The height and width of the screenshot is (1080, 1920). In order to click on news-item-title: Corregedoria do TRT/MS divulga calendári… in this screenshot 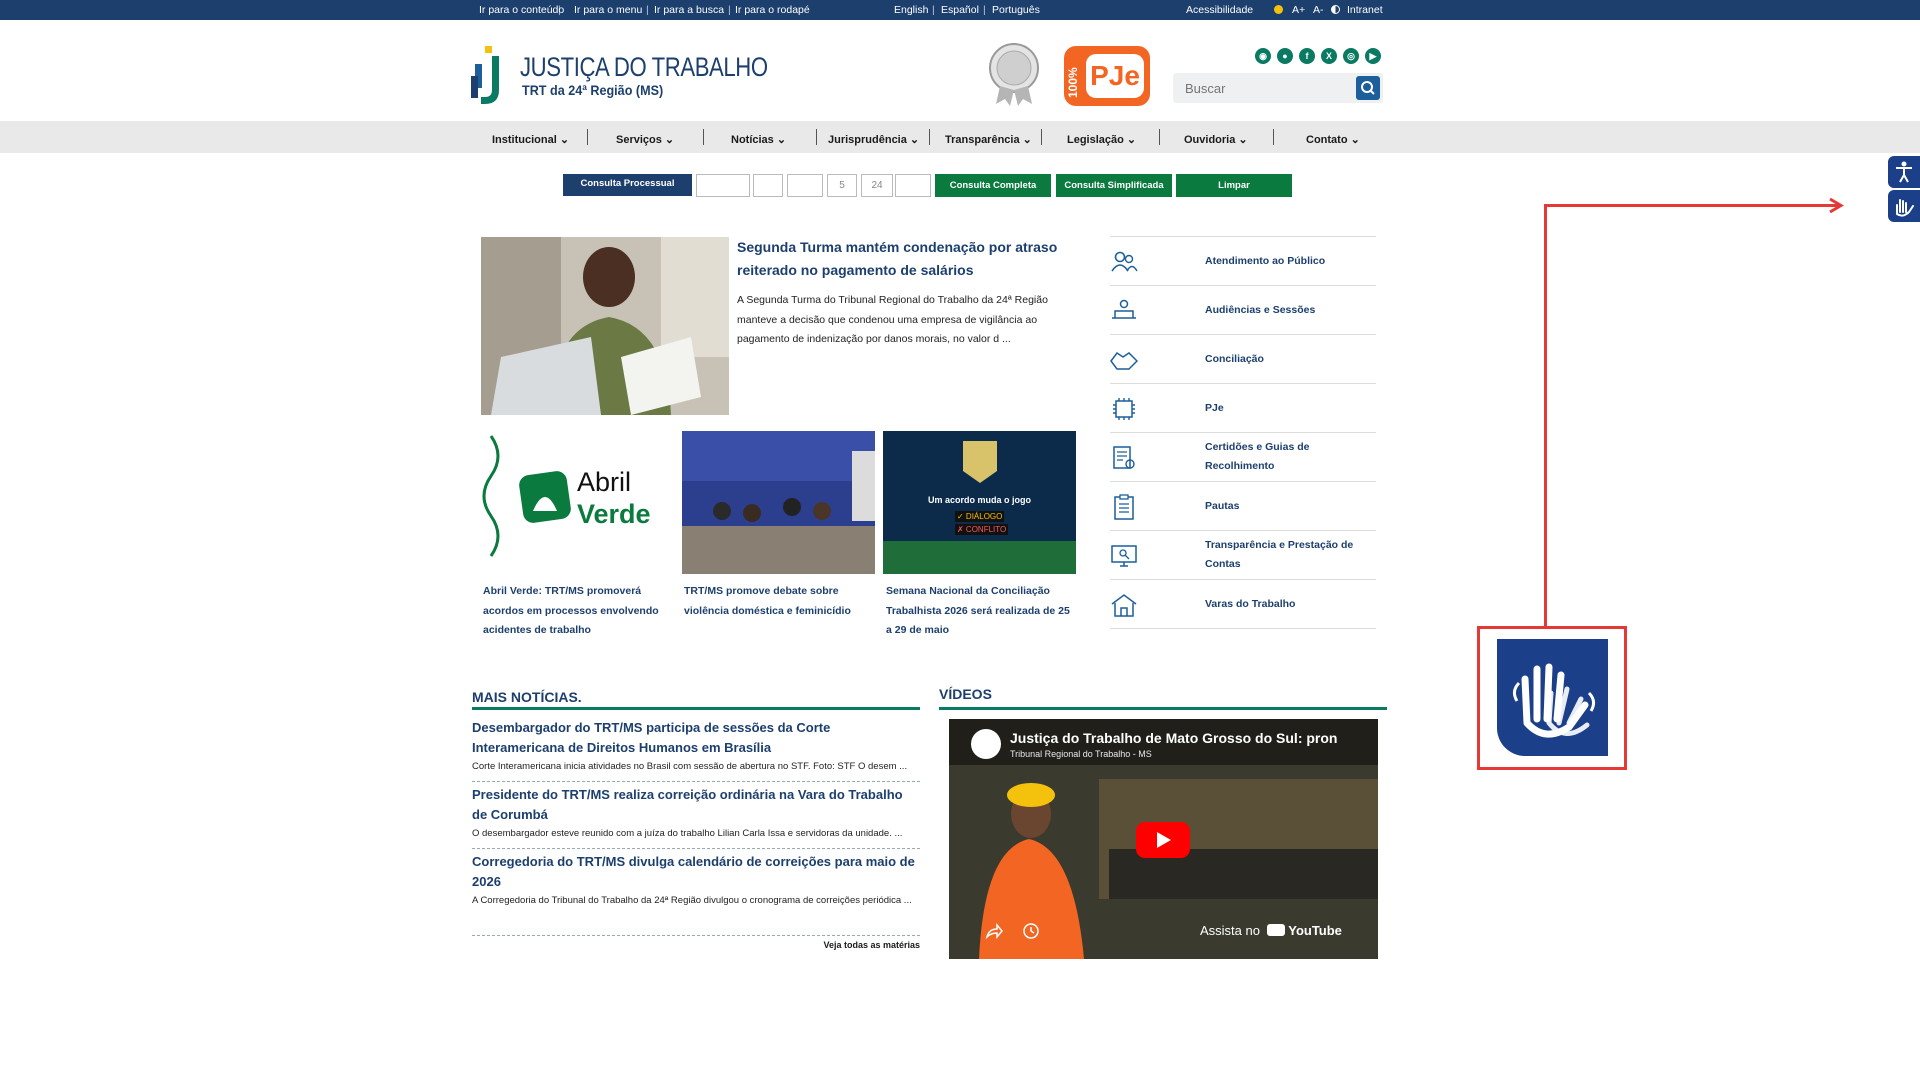, I will do `click(696, 871)`.